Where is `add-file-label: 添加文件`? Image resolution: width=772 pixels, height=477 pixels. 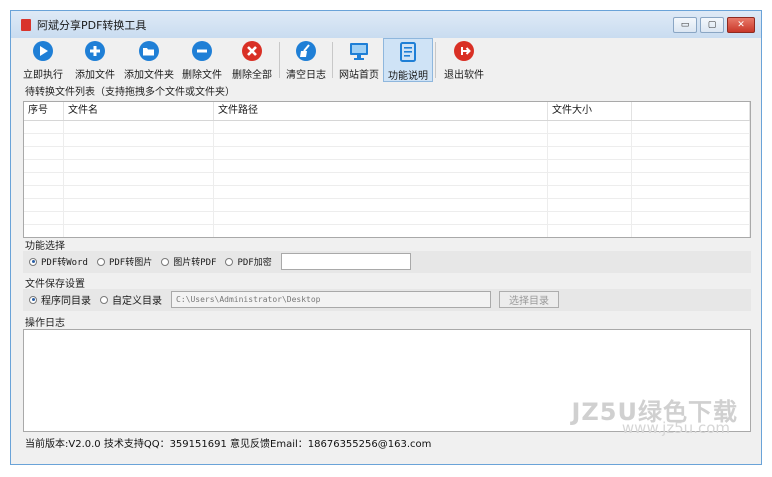 add-file-label: 添加文件 is located at coordinates (95, 75).